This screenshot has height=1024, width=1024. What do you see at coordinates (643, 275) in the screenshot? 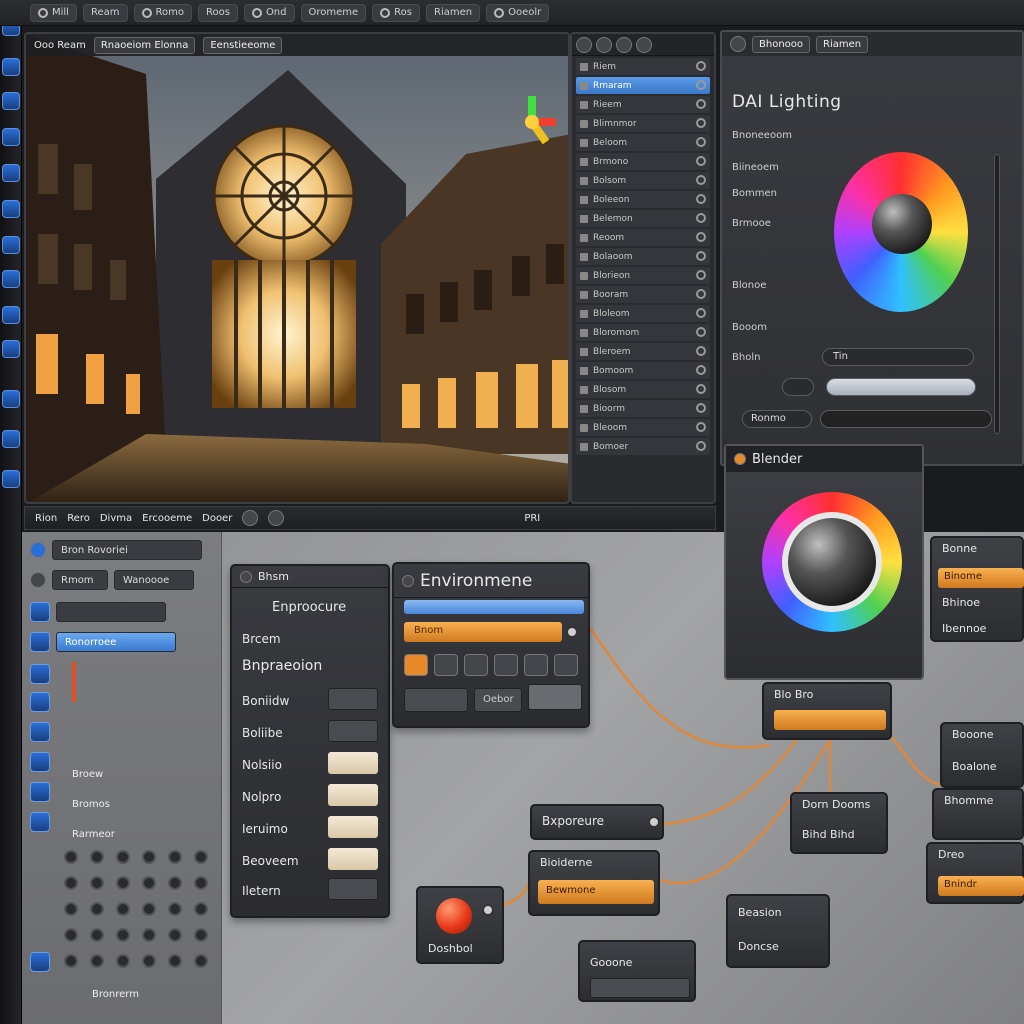
I see `outliner-item: Blorieon` at bounding box center [643, 275].